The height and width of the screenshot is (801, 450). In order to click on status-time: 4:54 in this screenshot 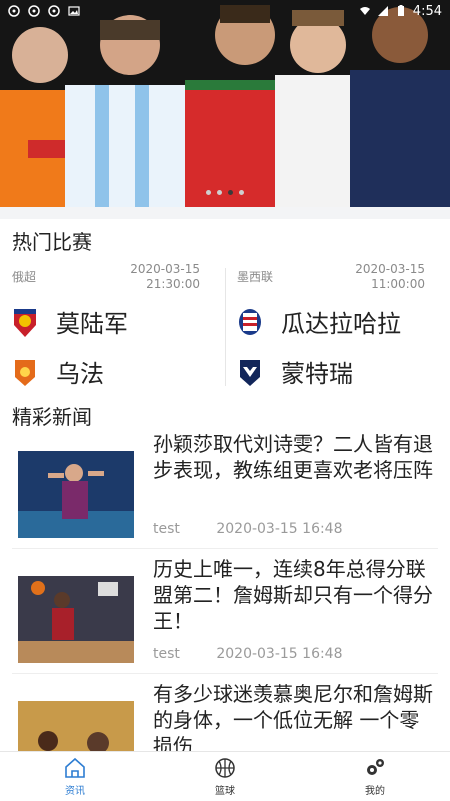, I will do `click(427, 11)`.